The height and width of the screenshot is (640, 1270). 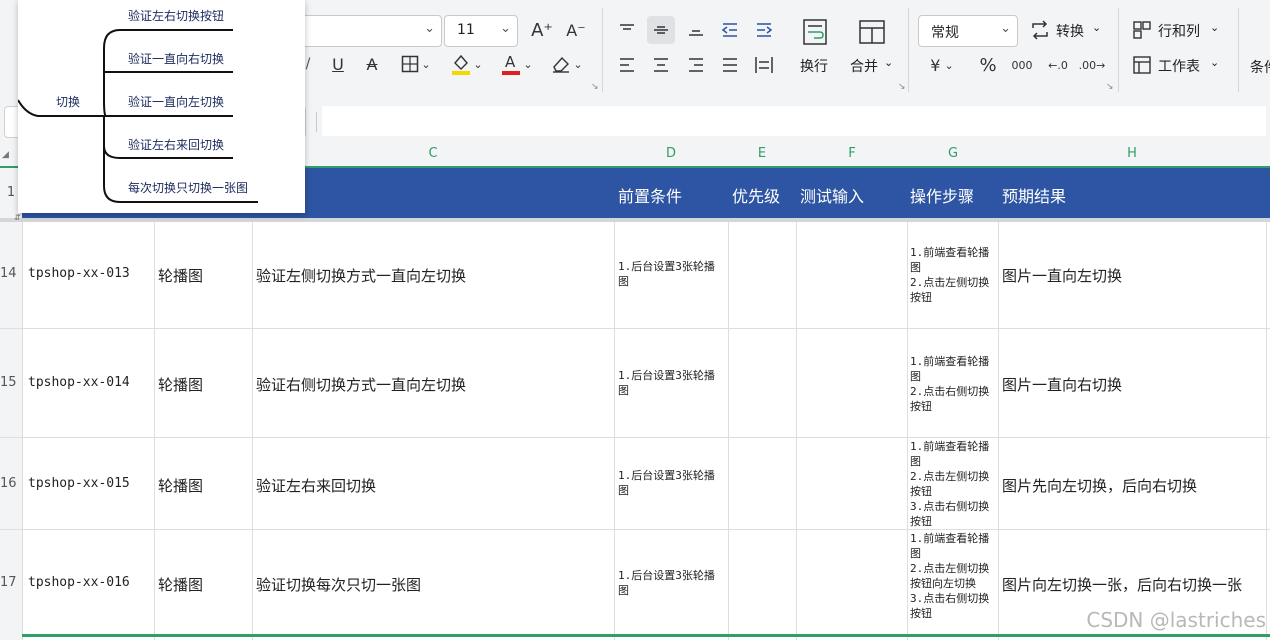 I want to click on expected-cell: 图片先向左切换，后向右切换, so click(x=1099, y=485).